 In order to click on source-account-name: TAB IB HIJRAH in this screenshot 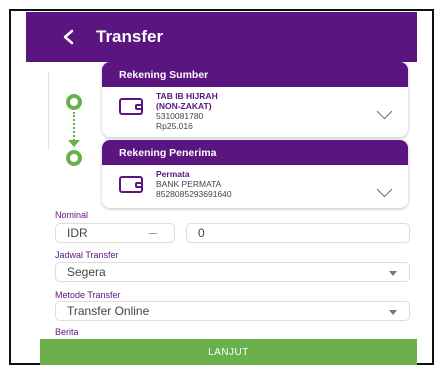, I will do `click(187, 96)`.